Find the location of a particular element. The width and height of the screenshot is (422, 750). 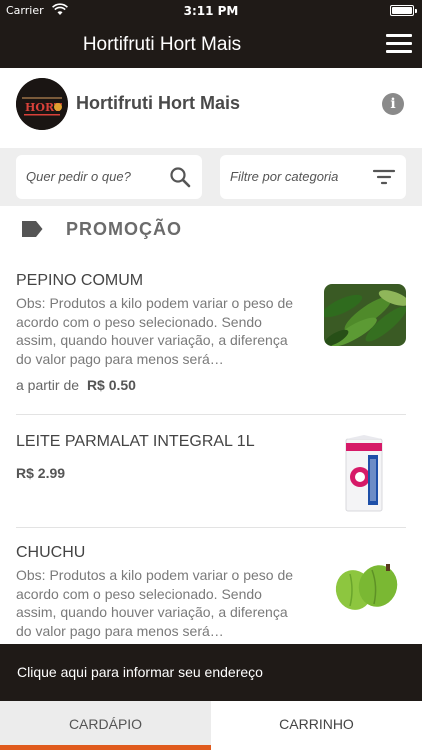

hamburger-menu-icon is located at coordinates (399, 45).